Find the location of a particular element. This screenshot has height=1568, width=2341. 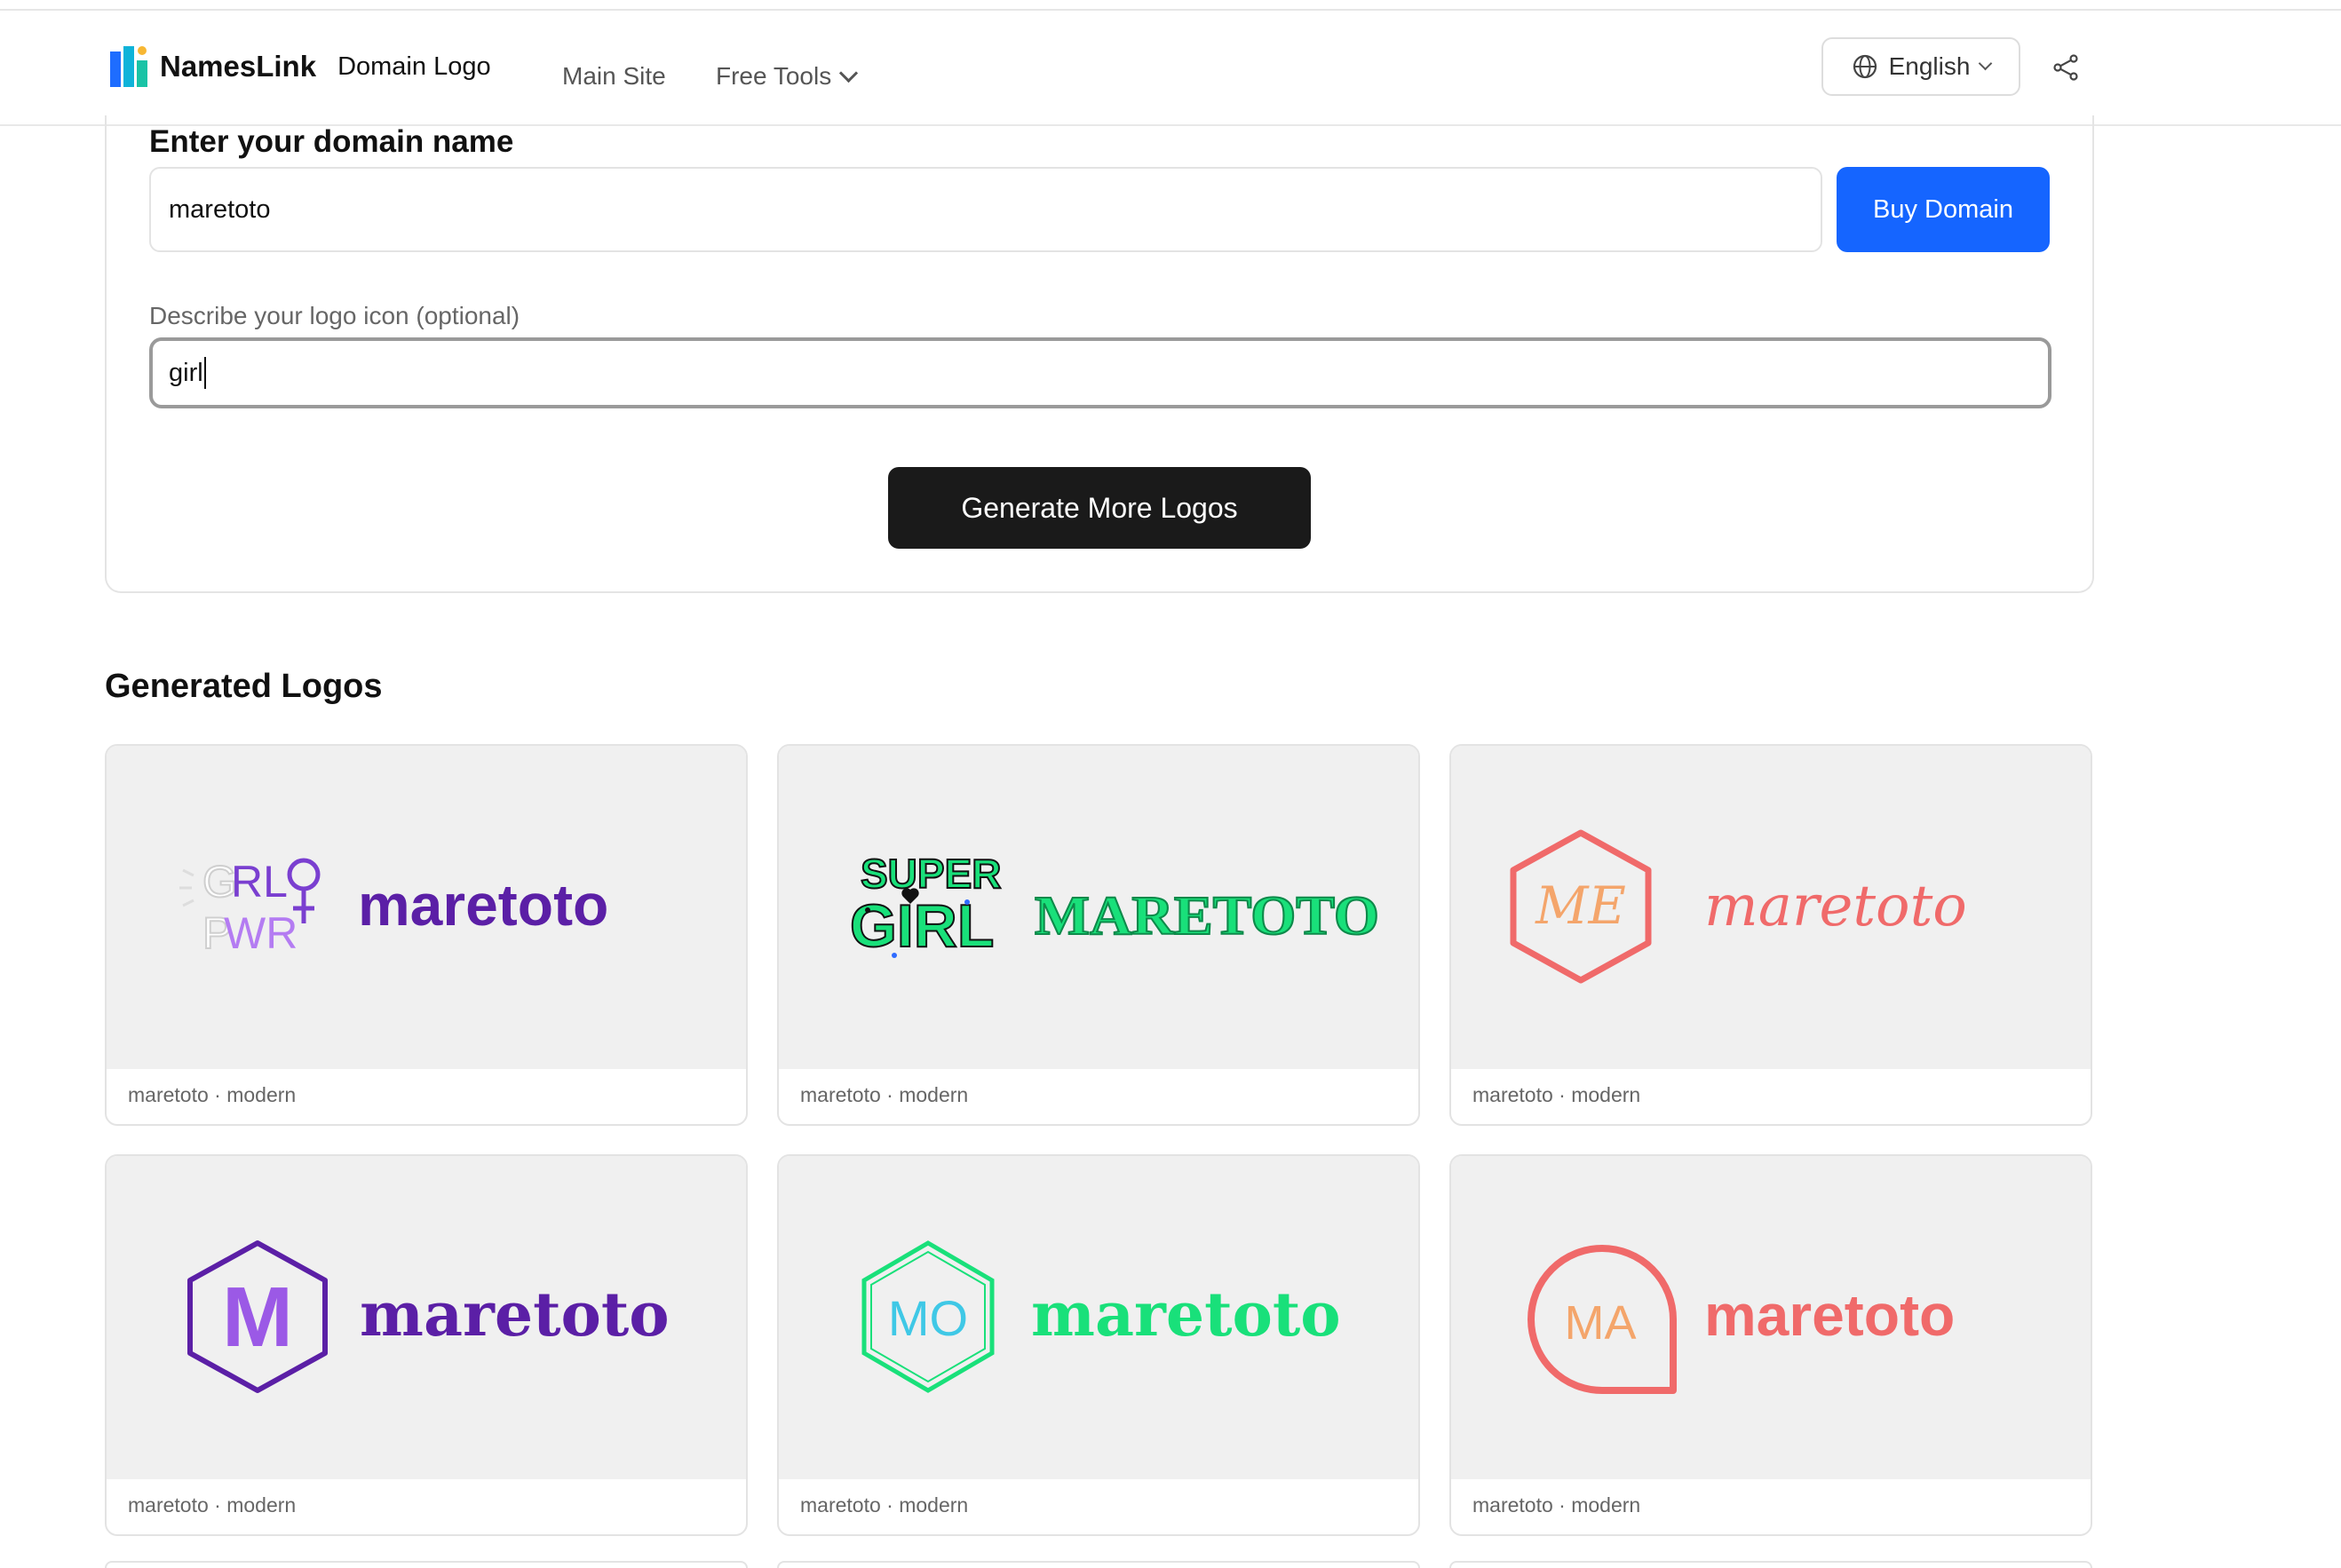

logo-preview-1: G RL P WR maretoto is located at coordinates (426, 907).